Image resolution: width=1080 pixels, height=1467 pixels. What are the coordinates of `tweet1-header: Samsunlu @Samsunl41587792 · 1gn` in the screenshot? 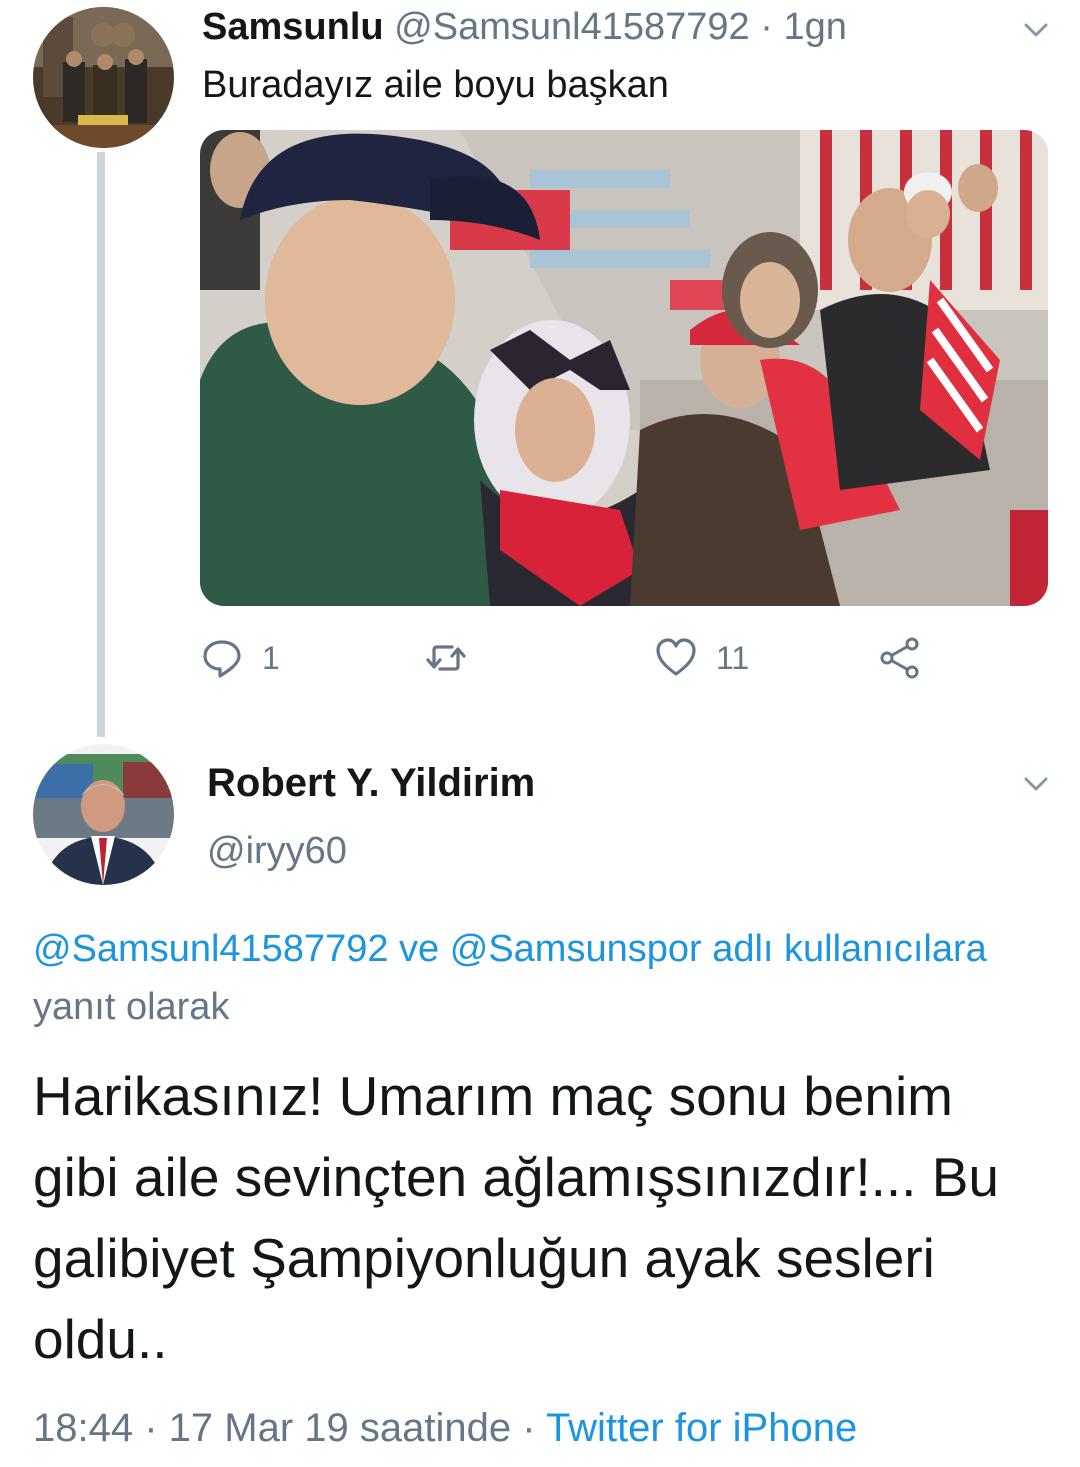 It's located at (524, 27).